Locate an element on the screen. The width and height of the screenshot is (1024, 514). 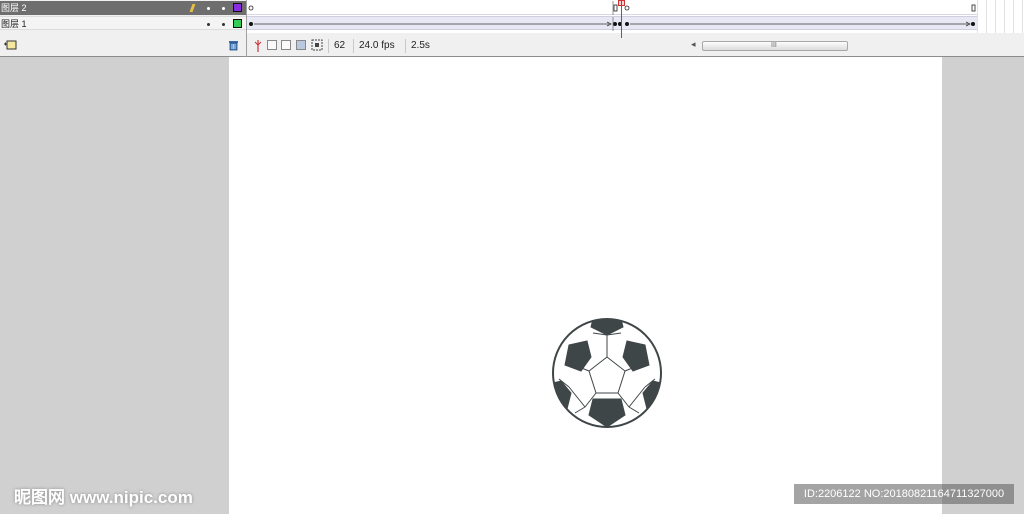
frames-area is located at coordinates (612, 16).